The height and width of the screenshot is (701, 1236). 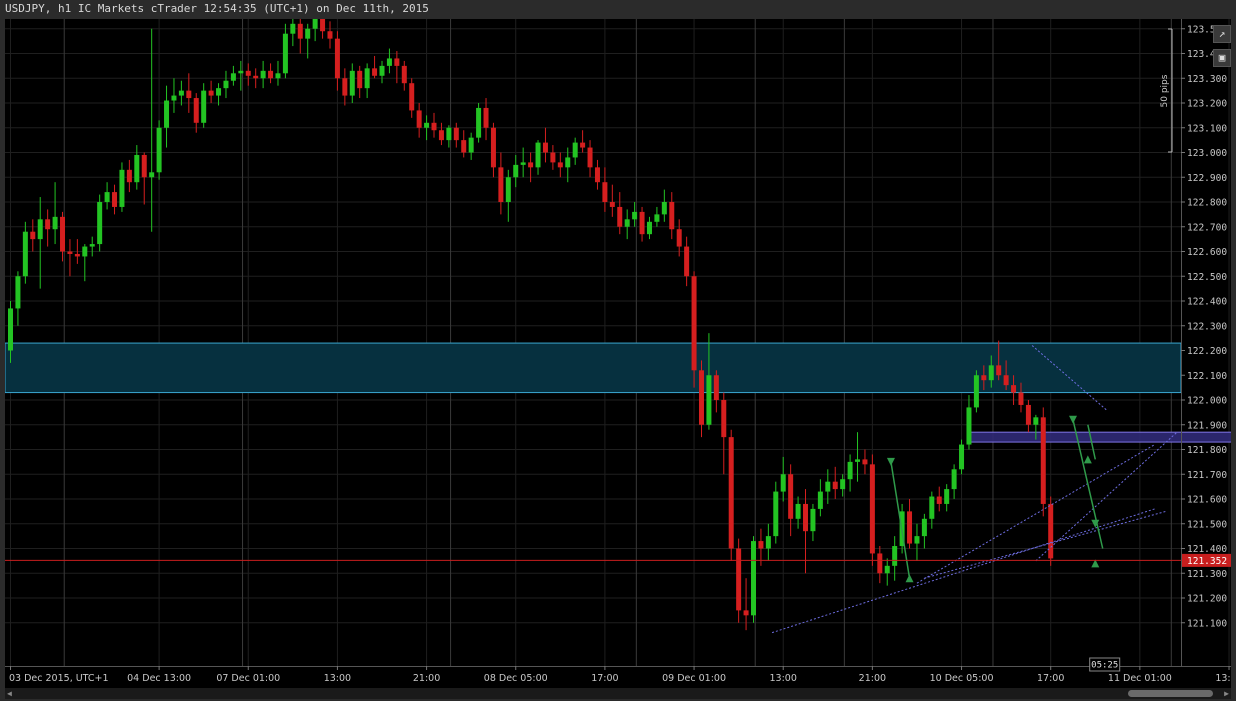 I want to click on x-tick-label: 04 Dec 13:00, so click(x=159, y=678).